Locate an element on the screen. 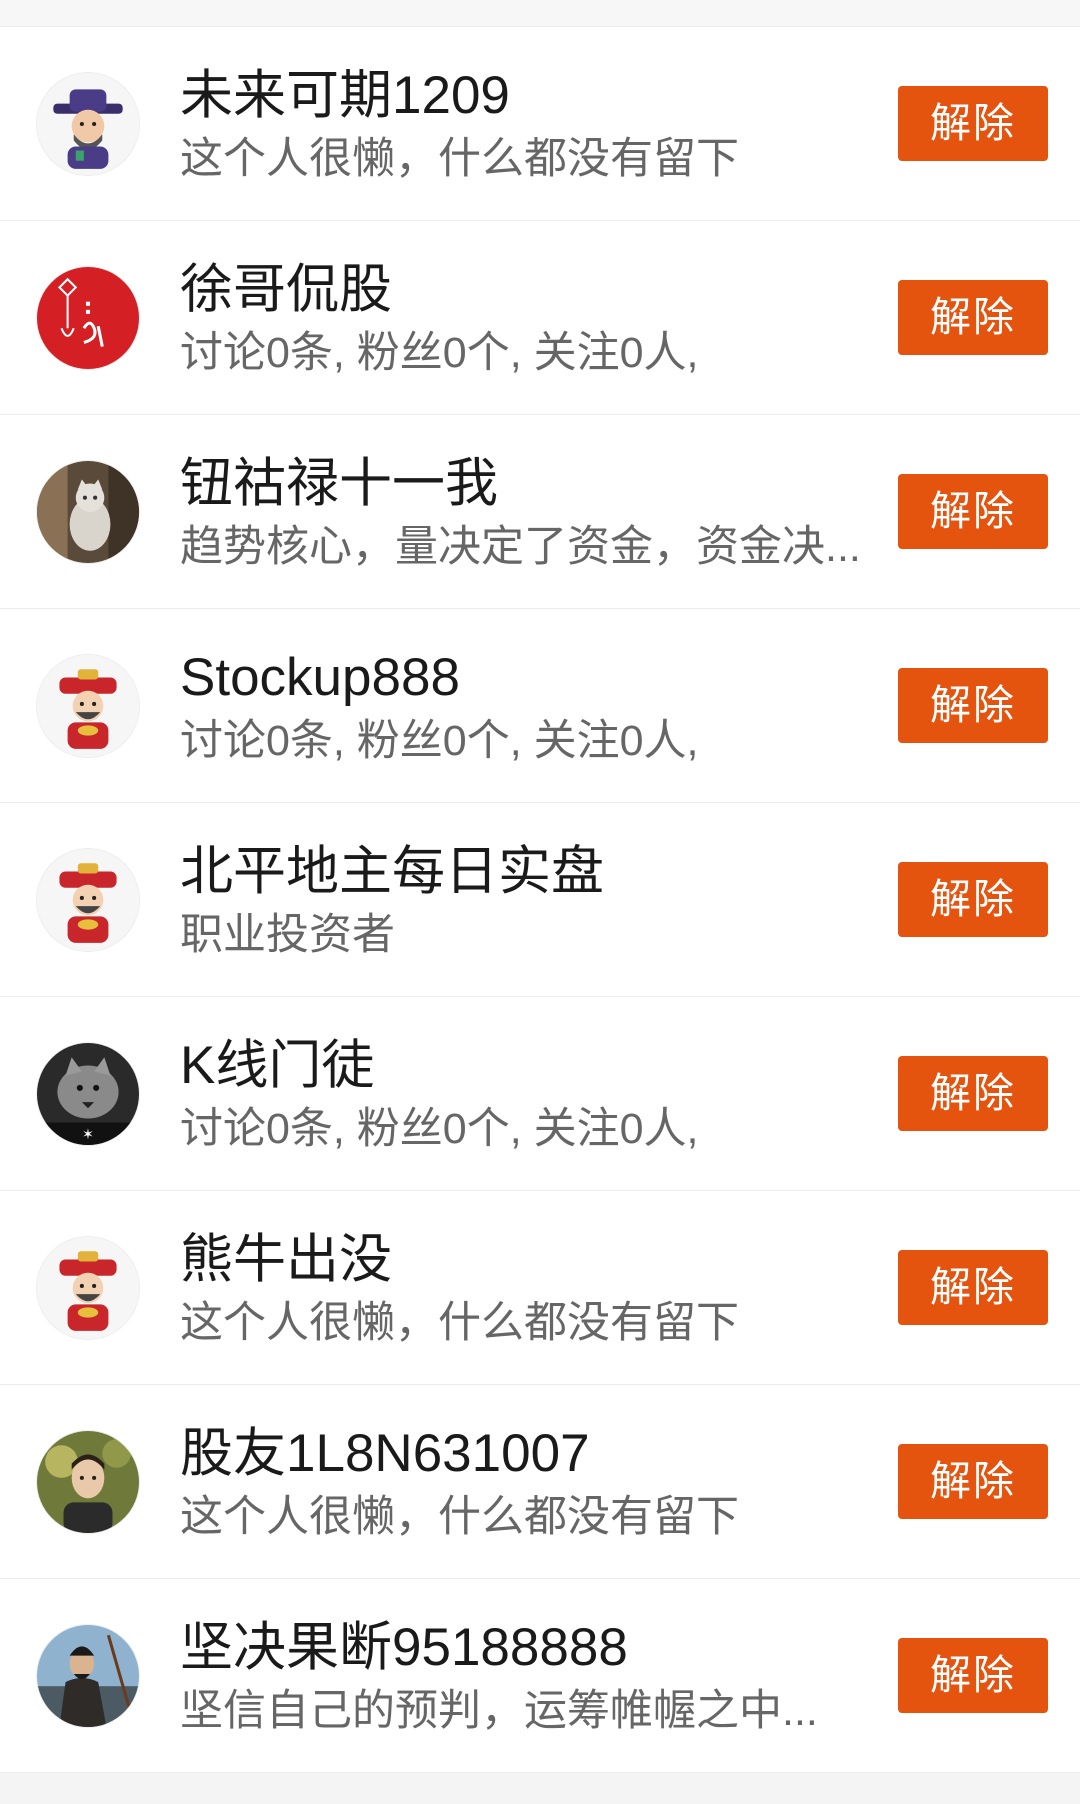 This screenshot has width=1080, height=1804. person-photo-icon is located at coordinates (88, 1482).